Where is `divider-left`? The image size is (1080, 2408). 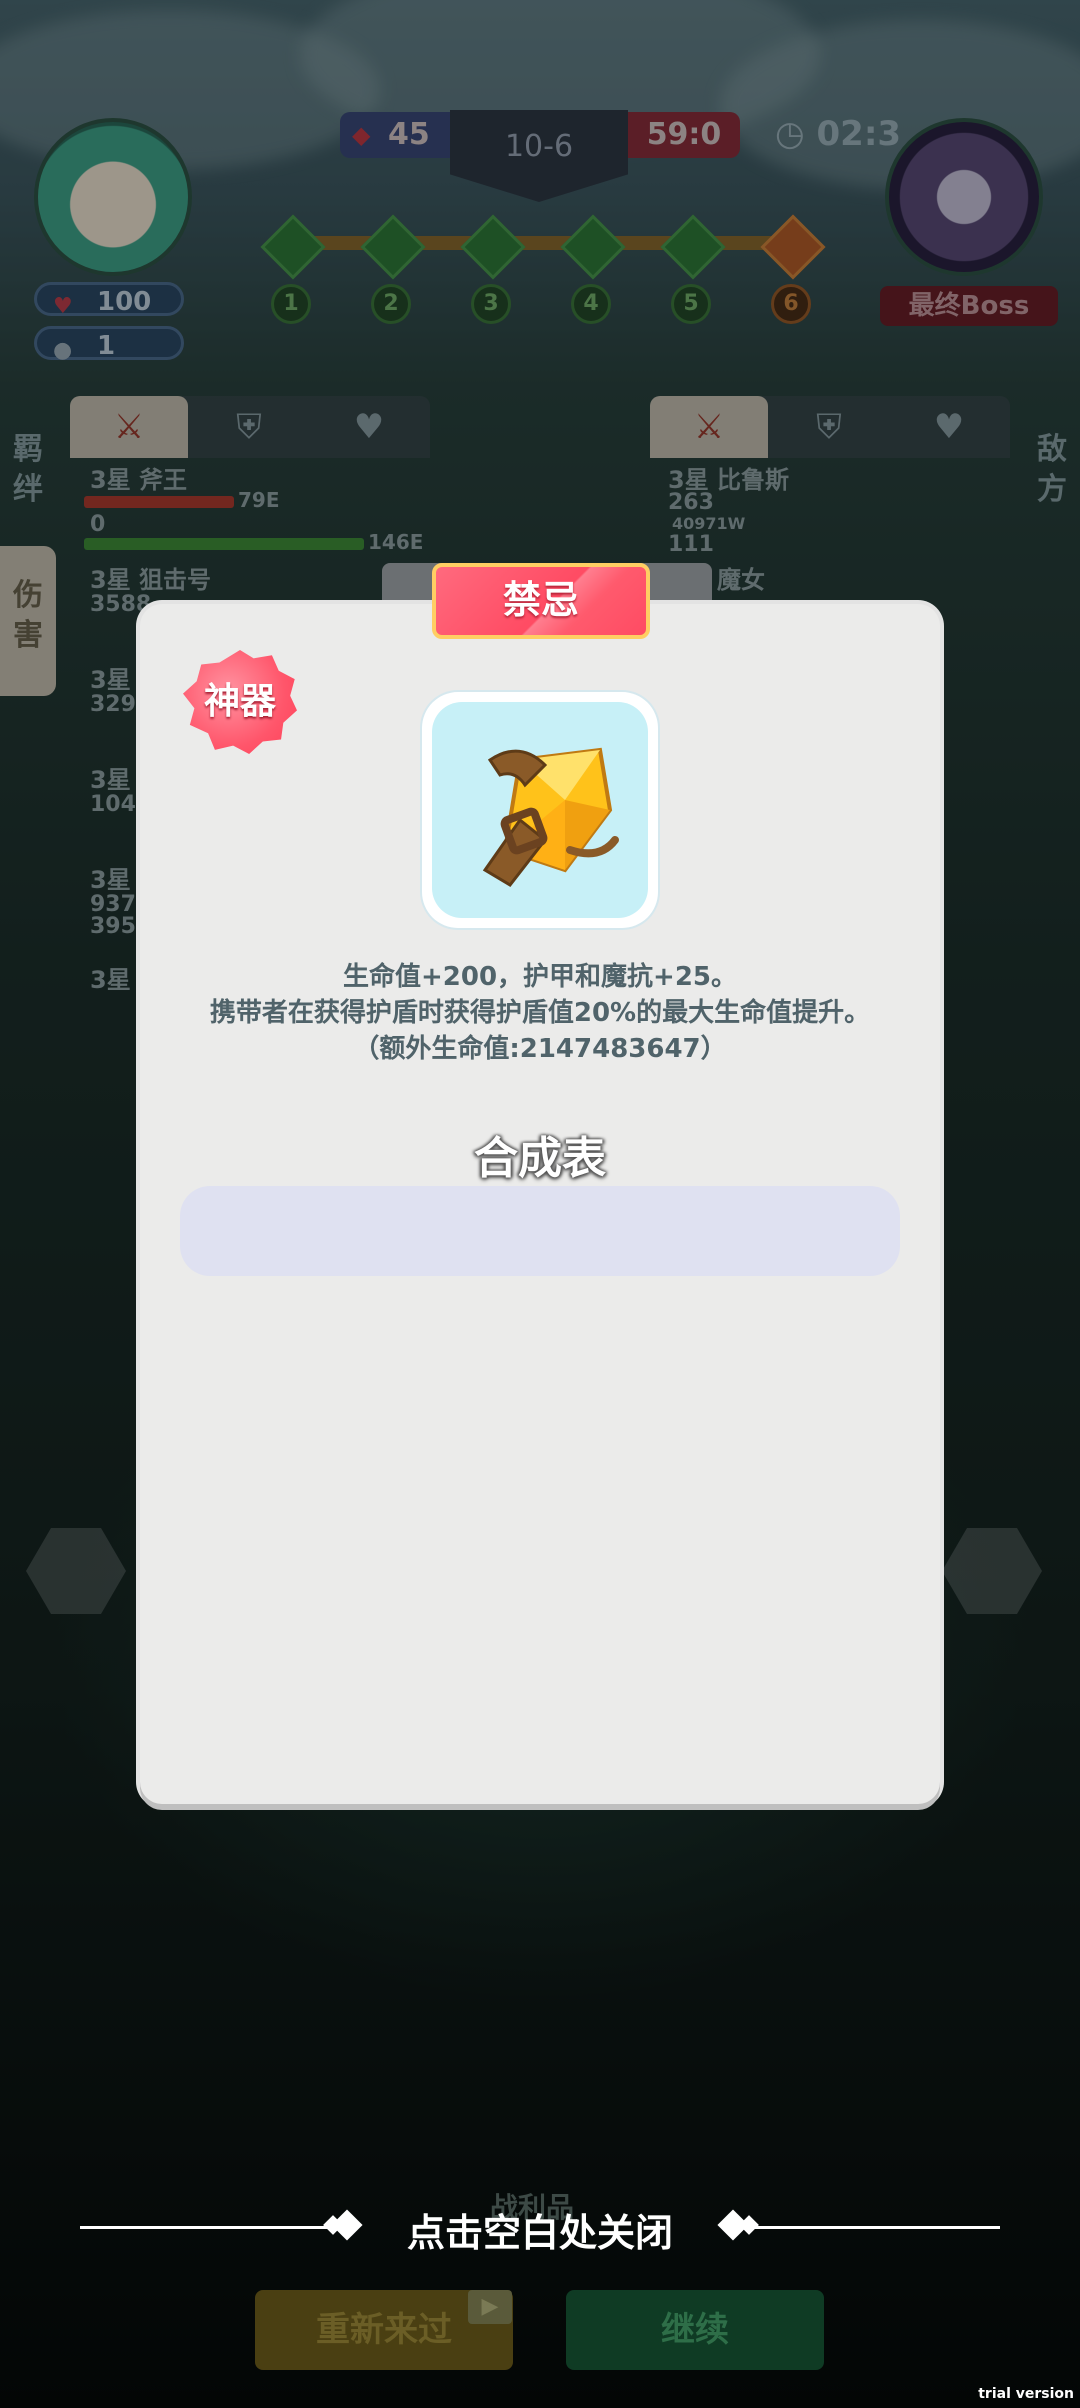
divider-left is located at coordinates (211, 2227).